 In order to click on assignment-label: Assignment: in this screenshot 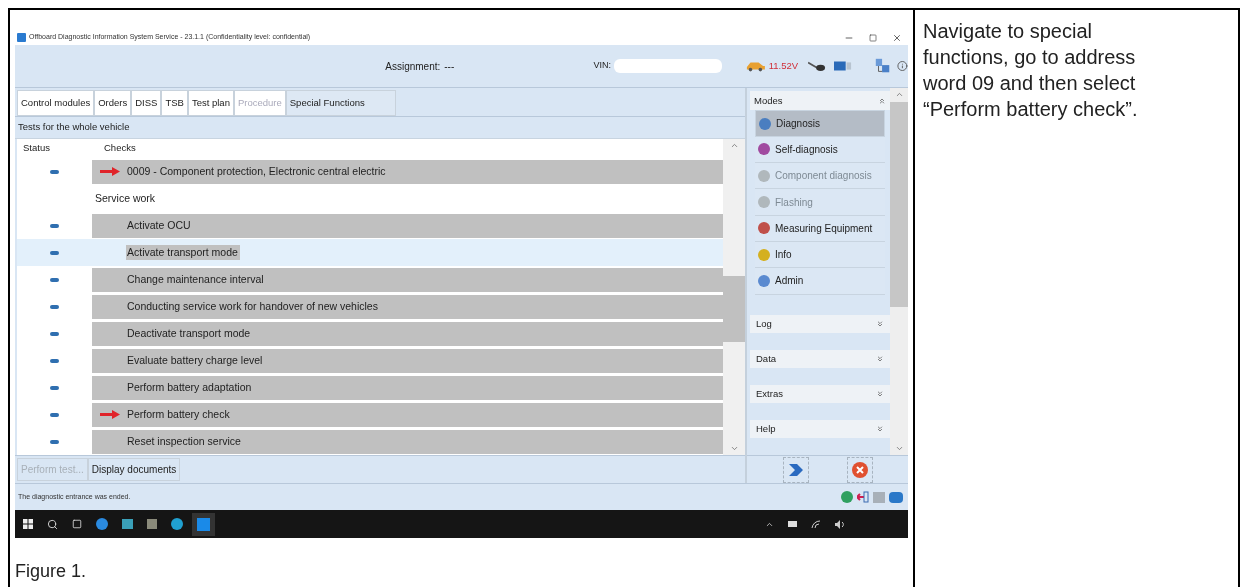, I will do `click(413, 66)`.